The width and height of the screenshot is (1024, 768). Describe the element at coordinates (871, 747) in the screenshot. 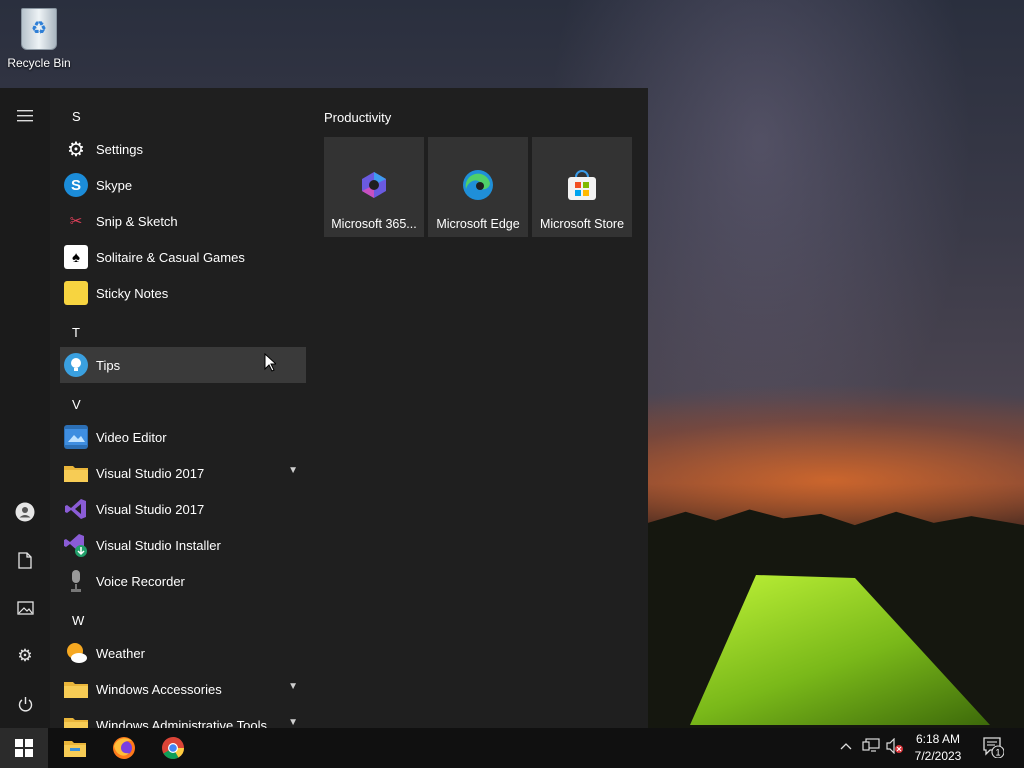

I see `network-icon` at that location.